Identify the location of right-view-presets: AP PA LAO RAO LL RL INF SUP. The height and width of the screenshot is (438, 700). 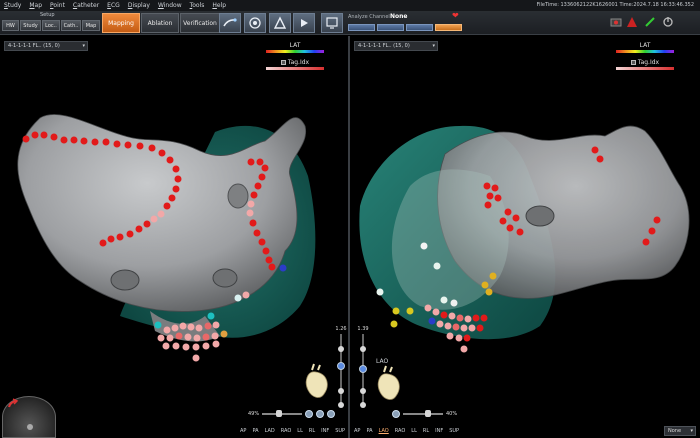
(406, 431).